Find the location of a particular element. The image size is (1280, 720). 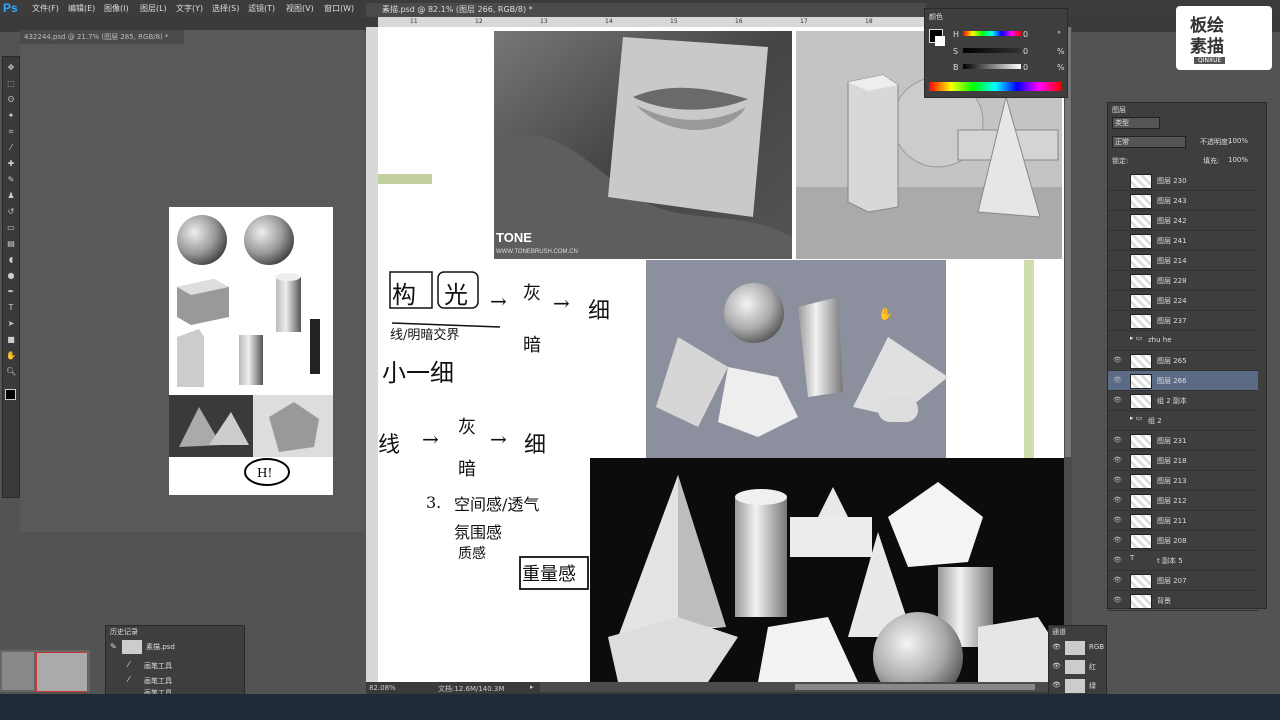

foreground-color-swatch is located at coordinates (10, 394).